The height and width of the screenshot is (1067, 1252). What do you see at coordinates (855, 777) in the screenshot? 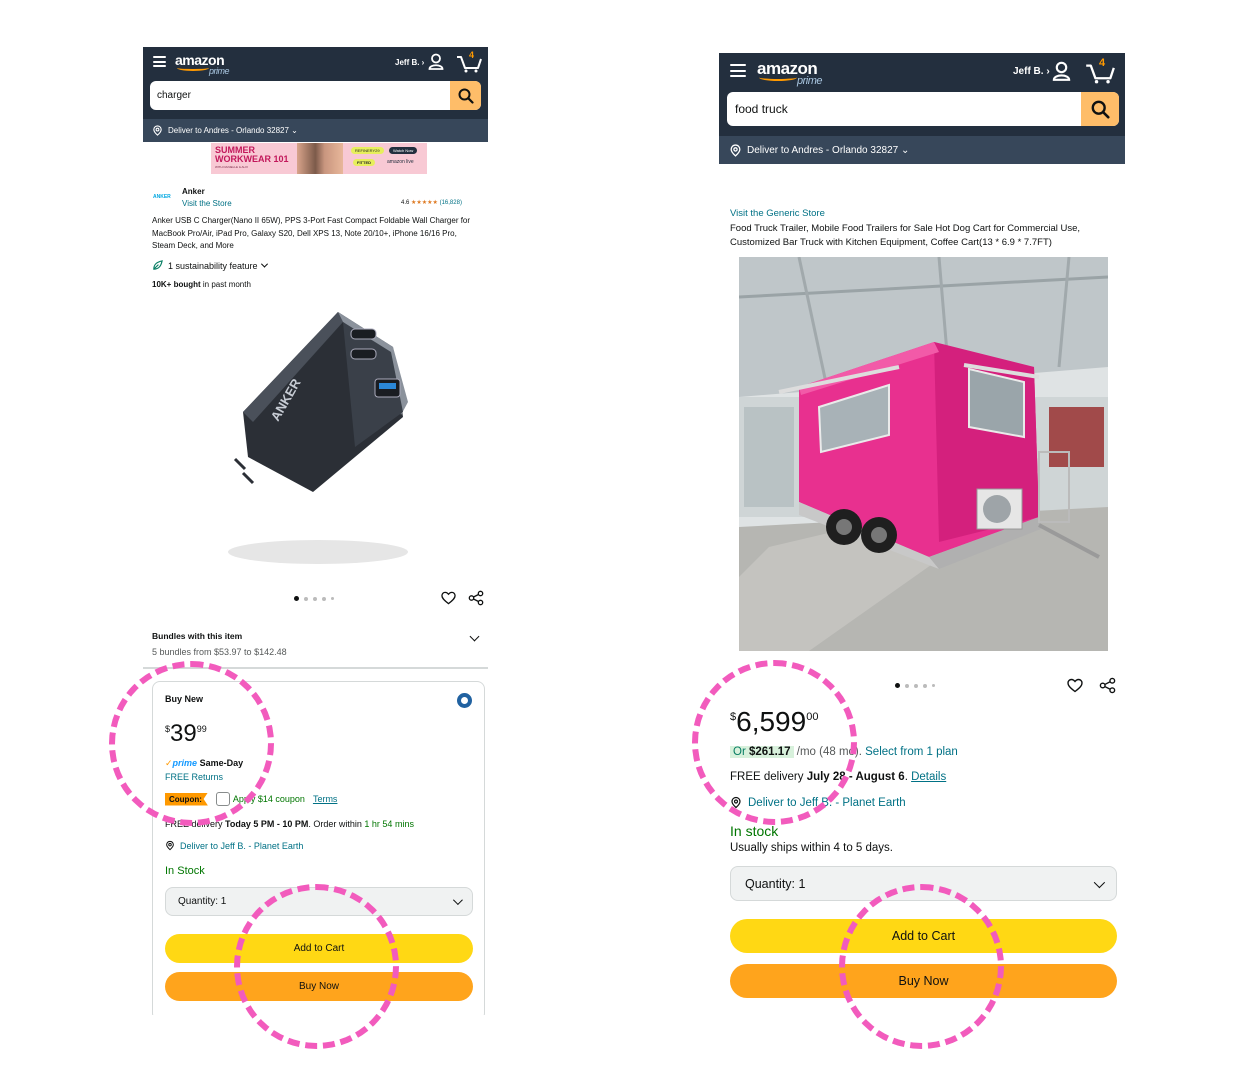
I see `delivery-window: July 28 - August 6` at bounding box center [855, 777].